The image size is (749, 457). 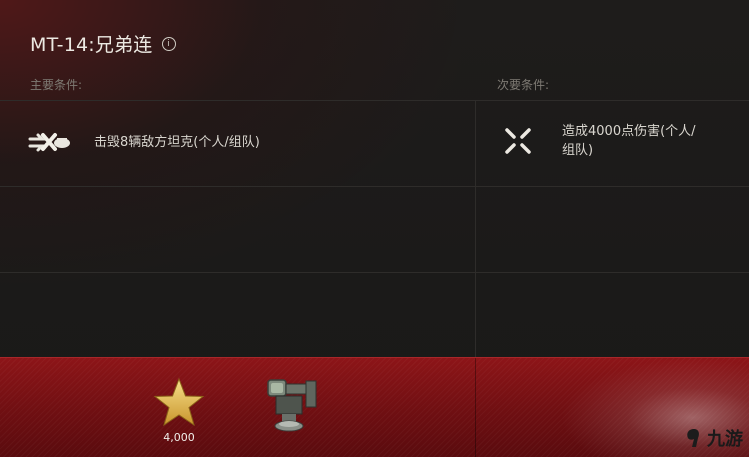 I want to click on column-divider, so click(x=475, y=228).